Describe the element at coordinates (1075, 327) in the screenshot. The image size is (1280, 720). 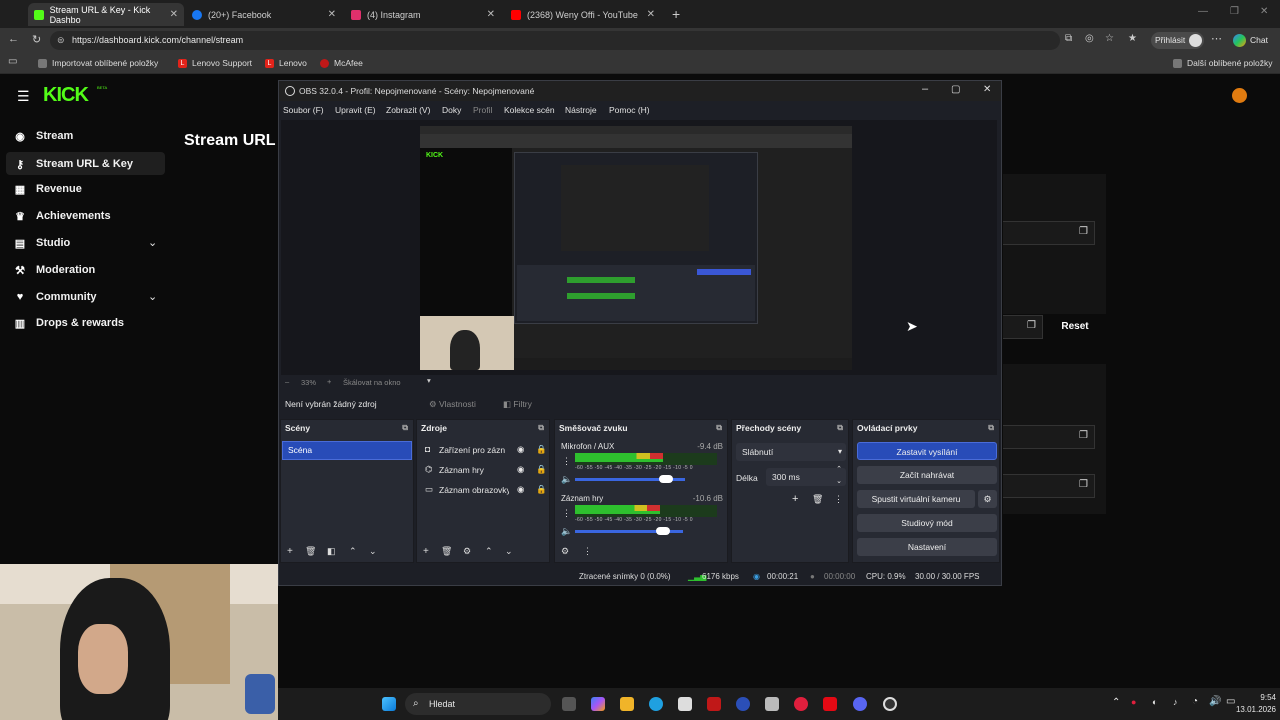
I see `reset-button: Reset` at that location.